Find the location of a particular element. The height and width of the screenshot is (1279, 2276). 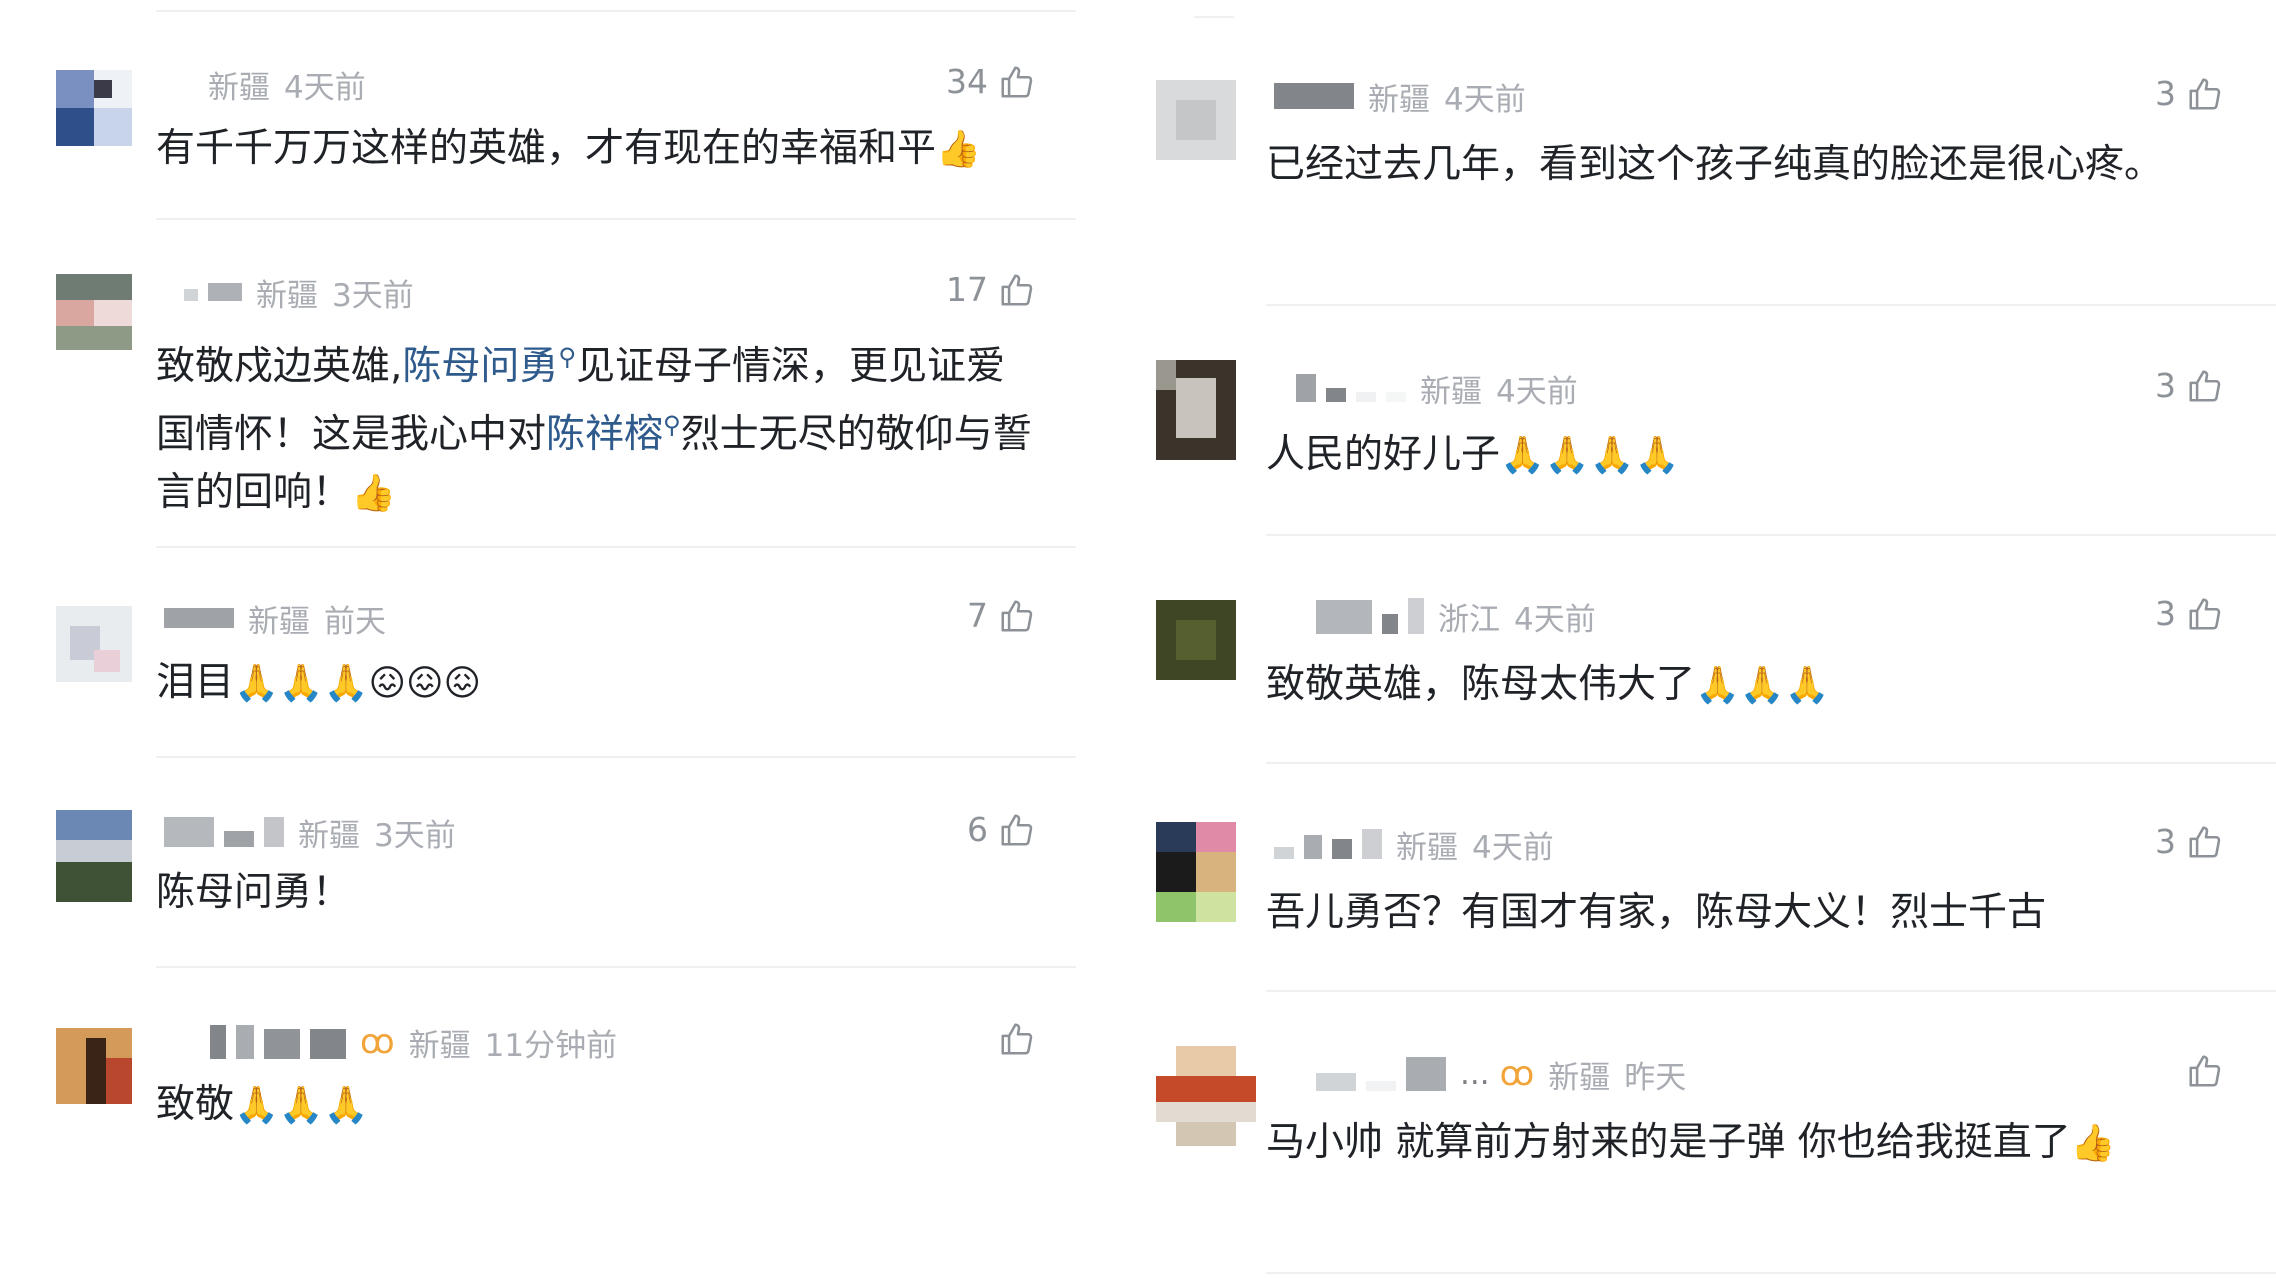

comment-text-run: 泪目 is located at coordinates (195, 682).